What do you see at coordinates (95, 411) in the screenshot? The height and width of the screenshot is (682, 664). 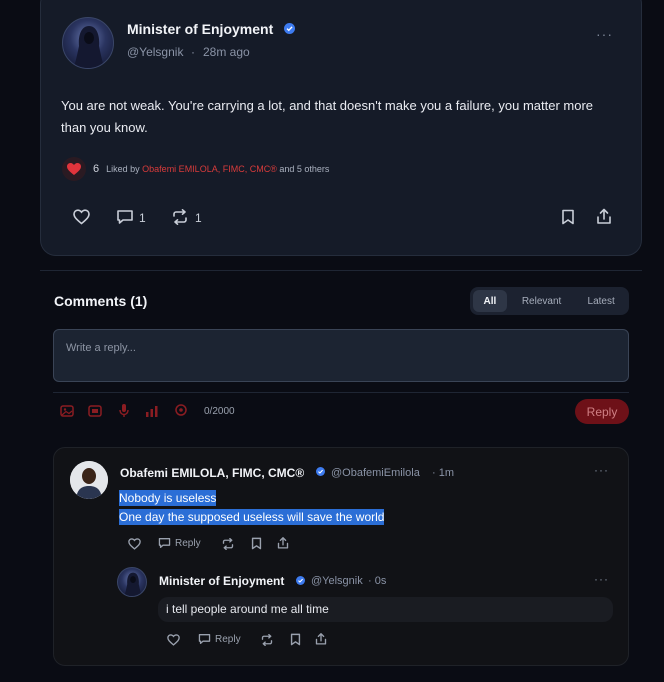 I see `gif-icon` at bounding box center [95, 411].